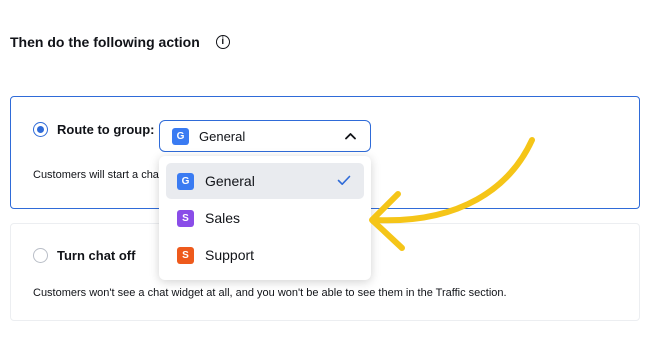 This screenshot has width=654, height=350. What do you see at coordinates (222, 136) in the screenshot?
I see `group-select-value: General` at bounding box center [222, 136].